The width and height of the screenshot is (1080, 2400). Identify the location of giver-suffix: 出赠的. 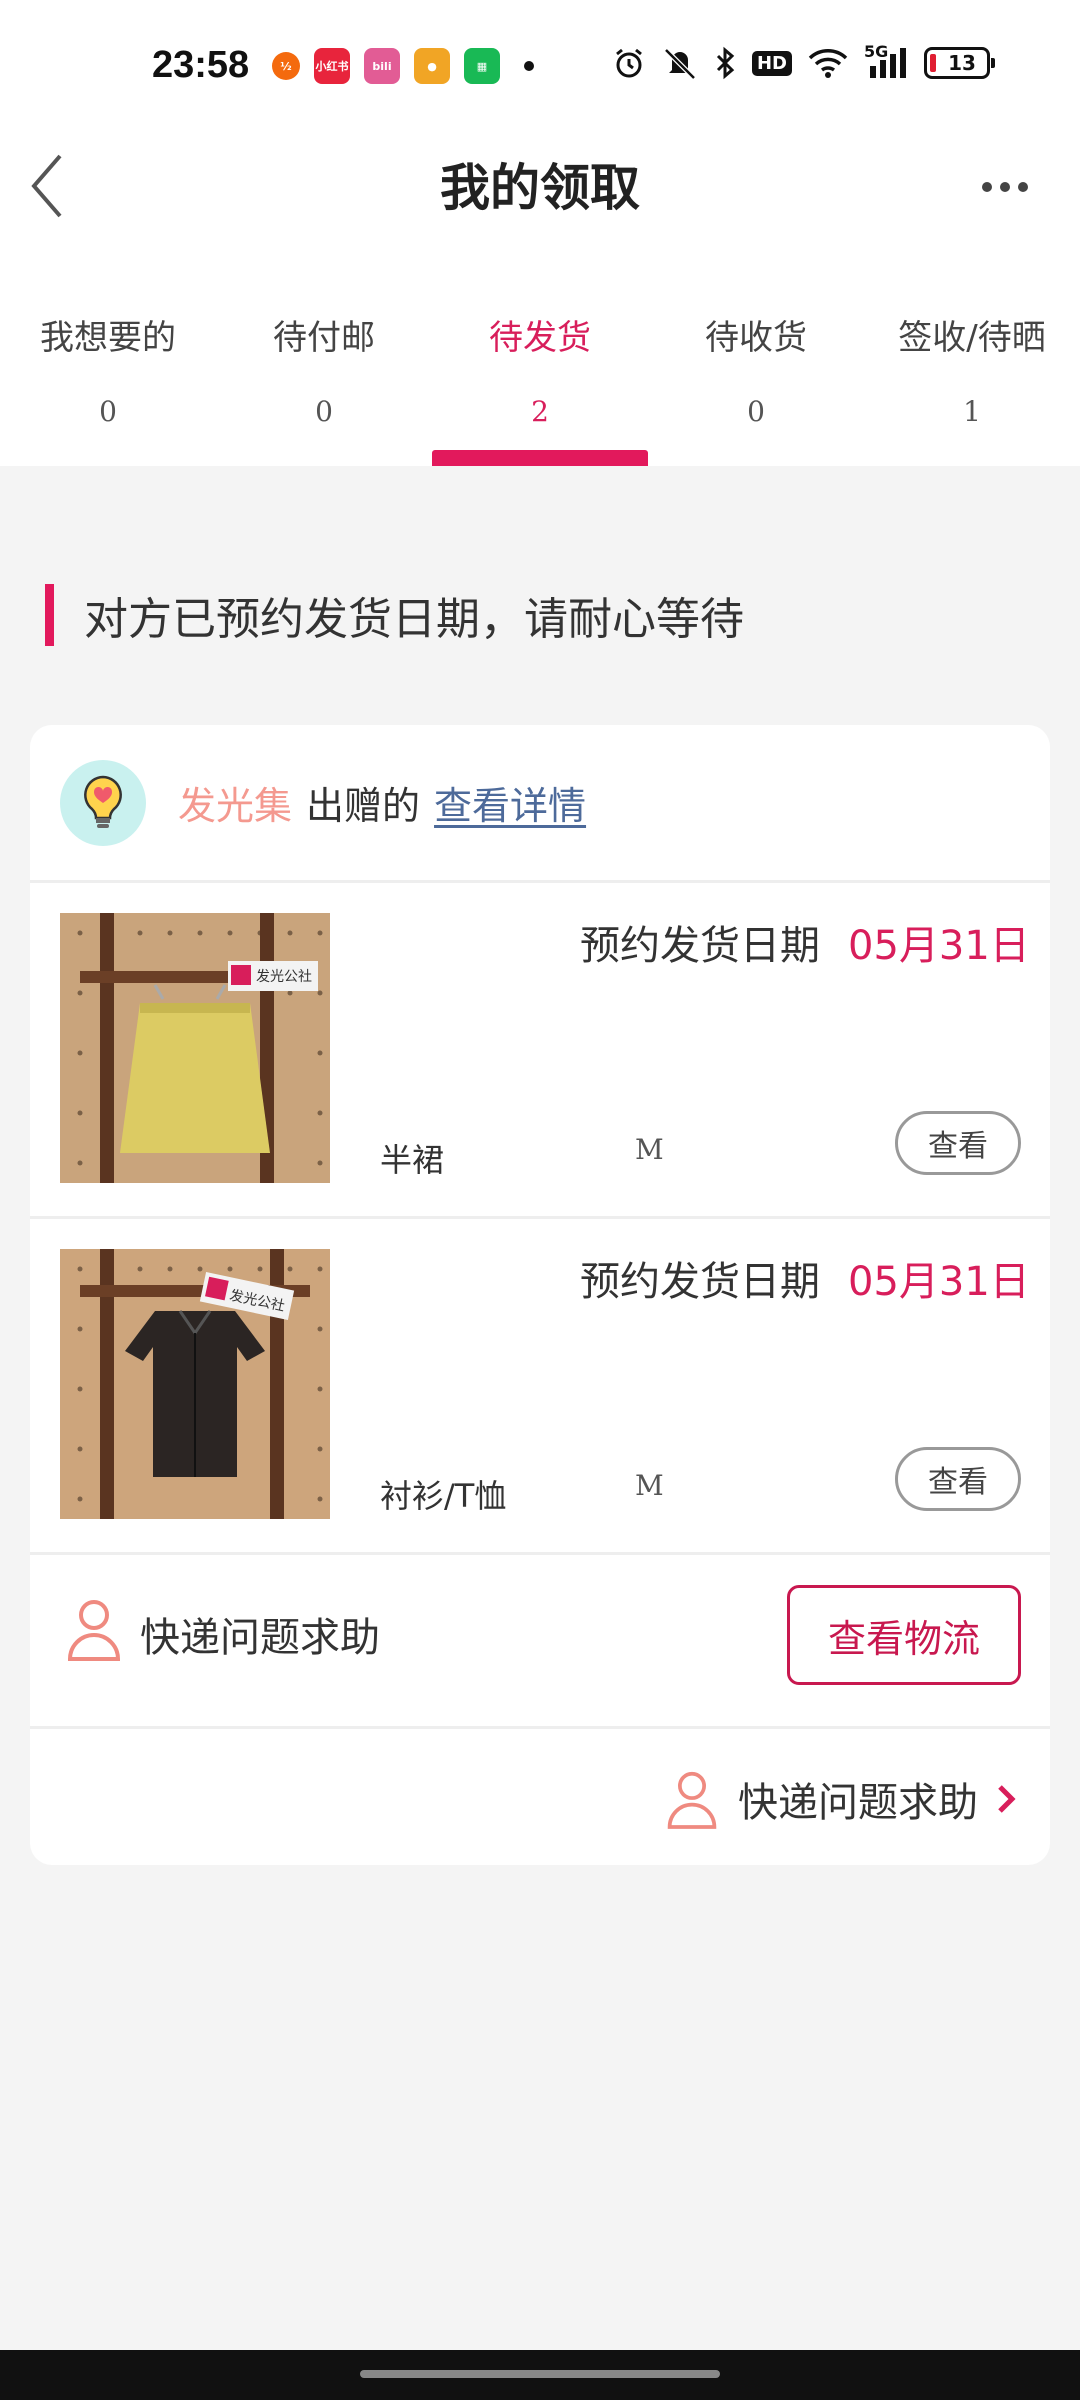
(363, 806).